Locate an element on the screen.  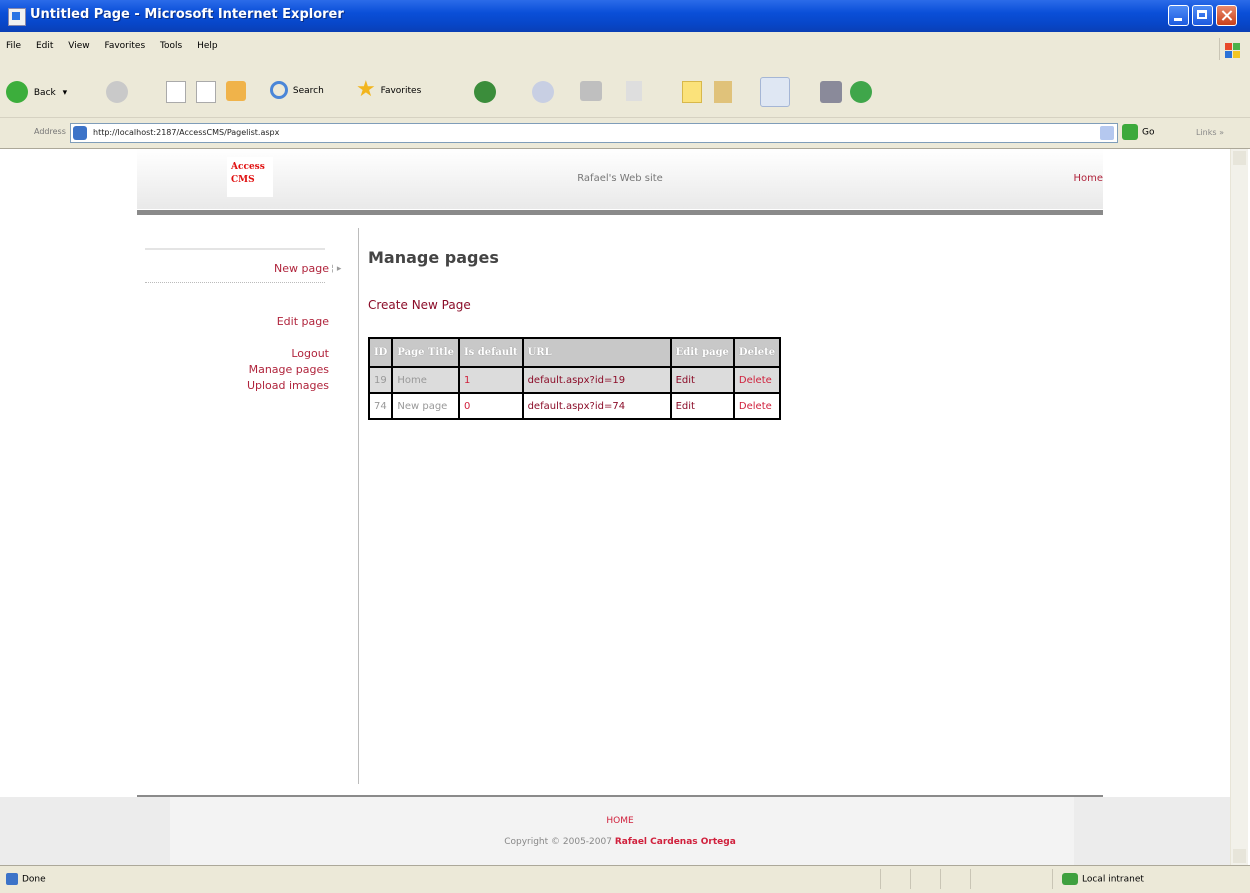
chevron-down-icon: ▾ is located at coordinates (65, 92).